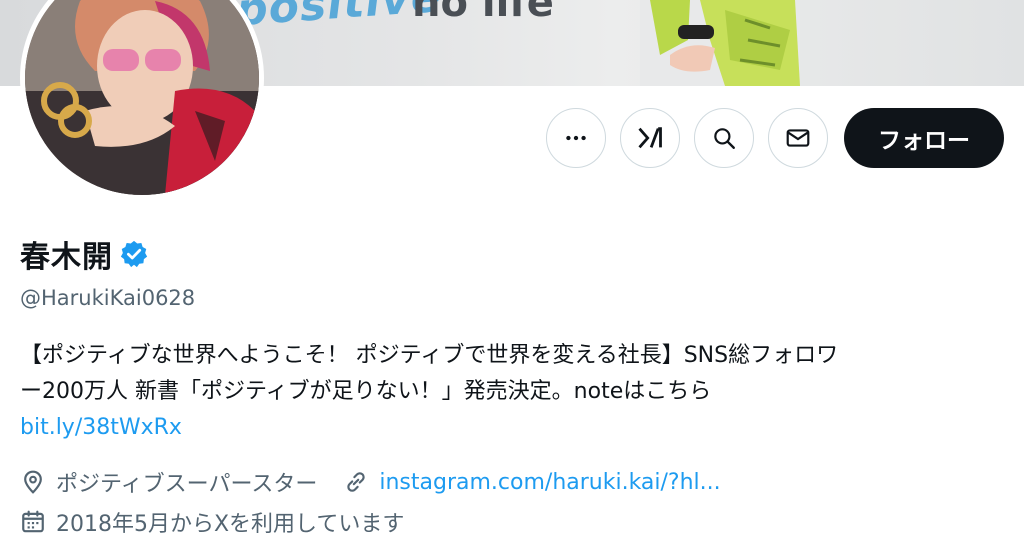 The width and height of the screenshot is (1024, 538). I want to click on mail-icon, so click(798, 138).